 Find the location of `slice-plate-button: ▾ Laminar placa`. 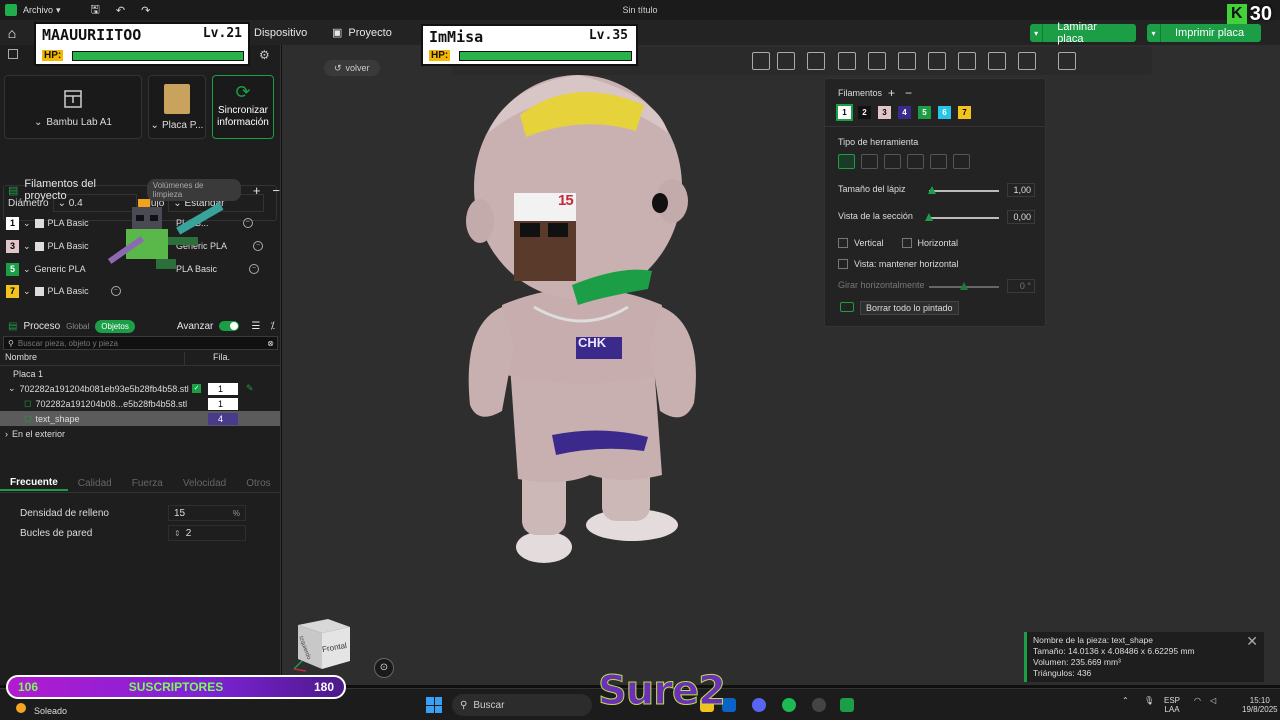

slice-plate-button: ▾ Laminar placa is located at coordinates (1083, 33).